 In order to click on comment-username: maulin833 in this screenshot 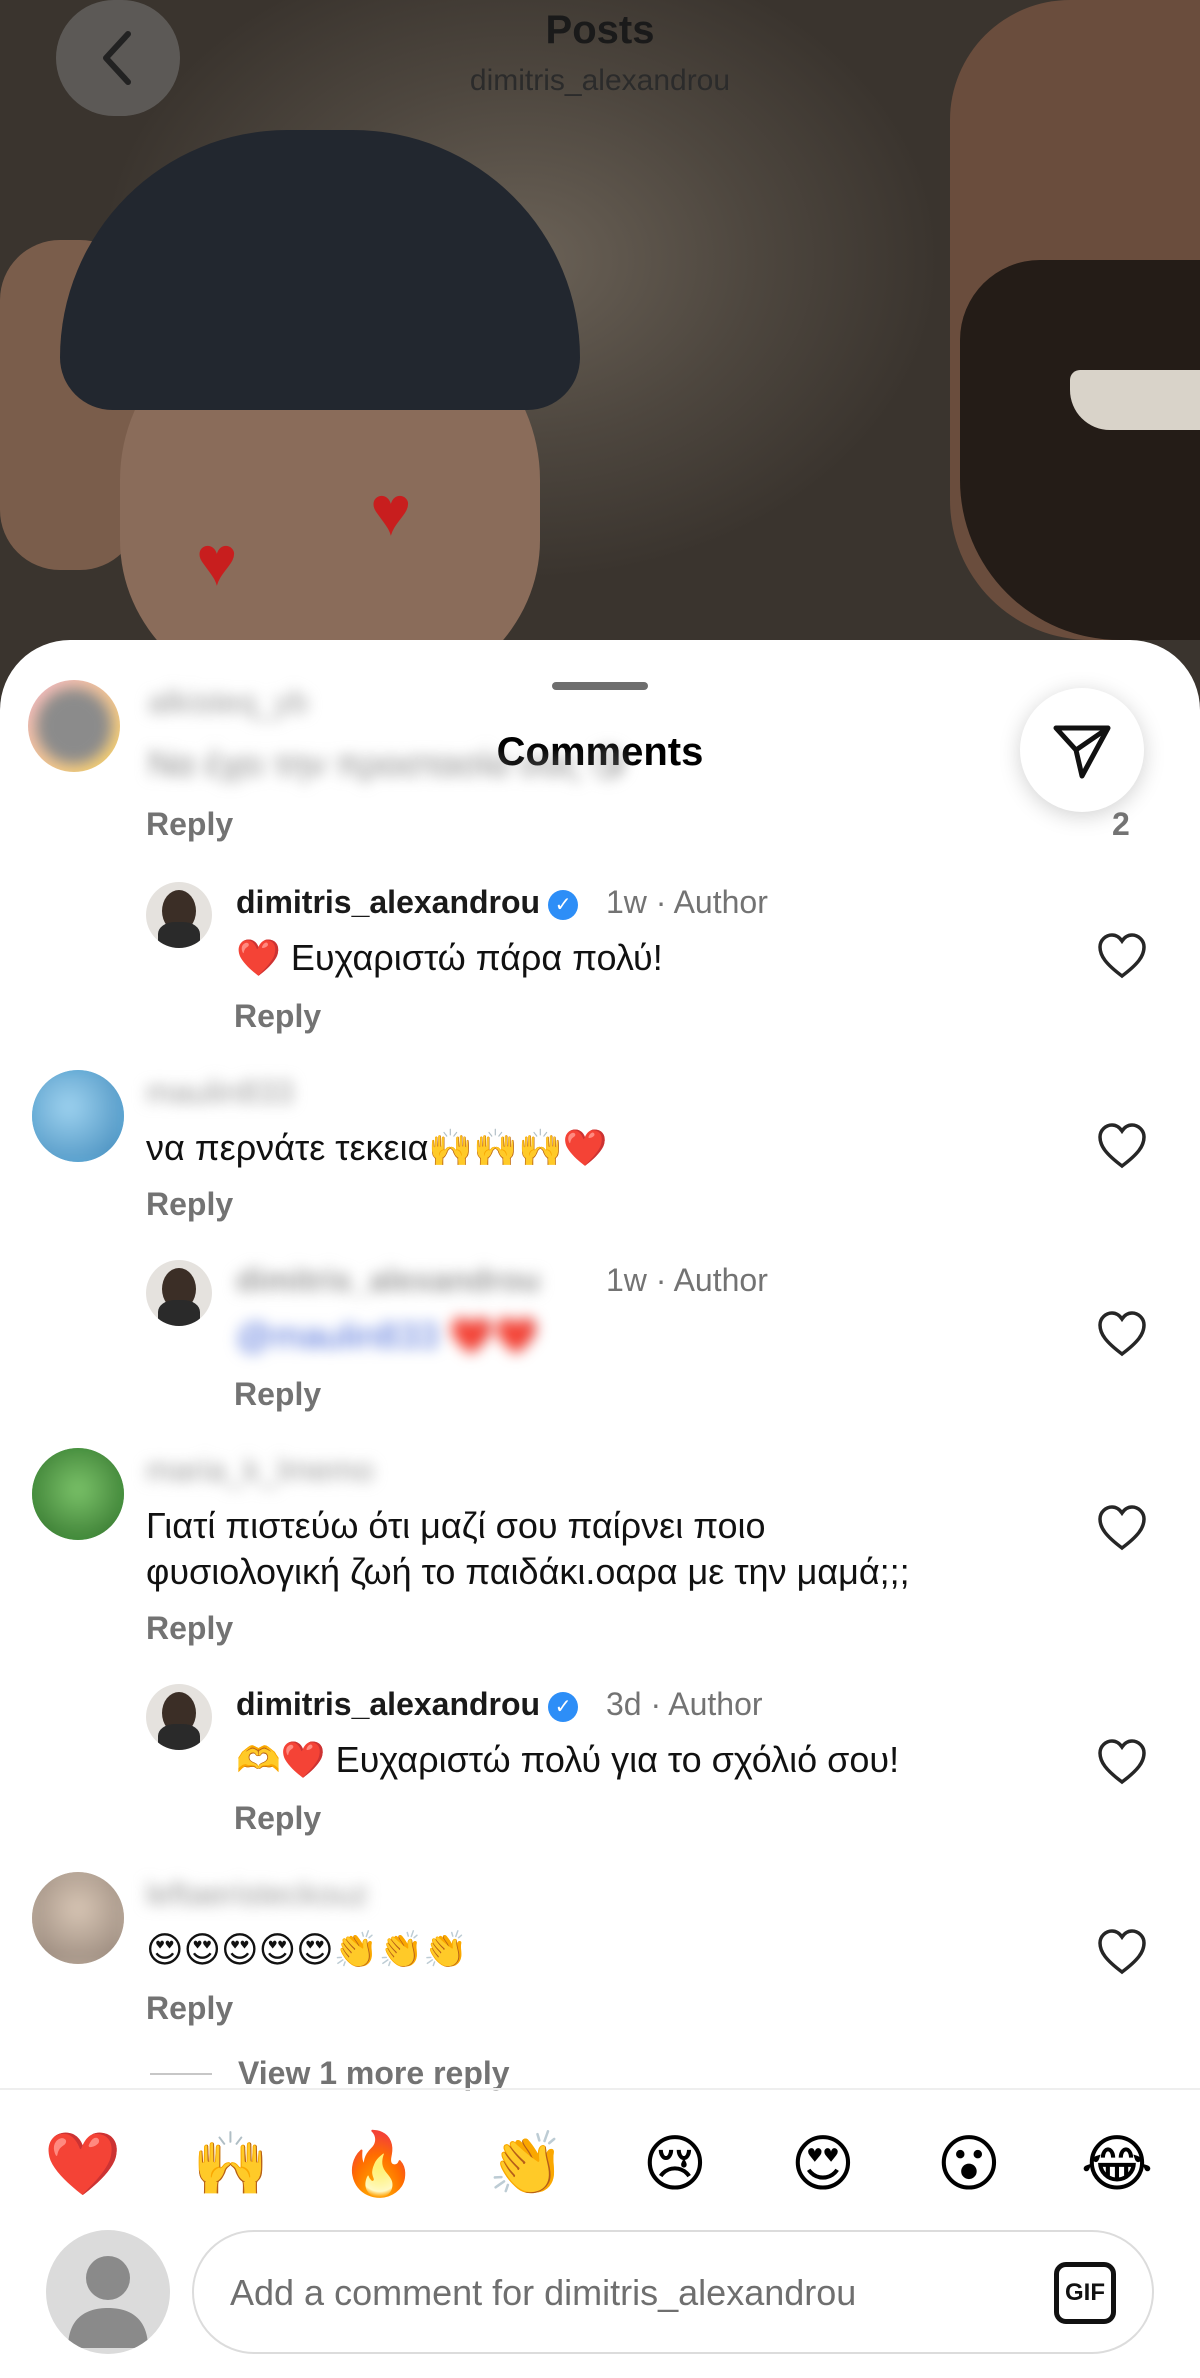, I will do `click(220, 1092)`.